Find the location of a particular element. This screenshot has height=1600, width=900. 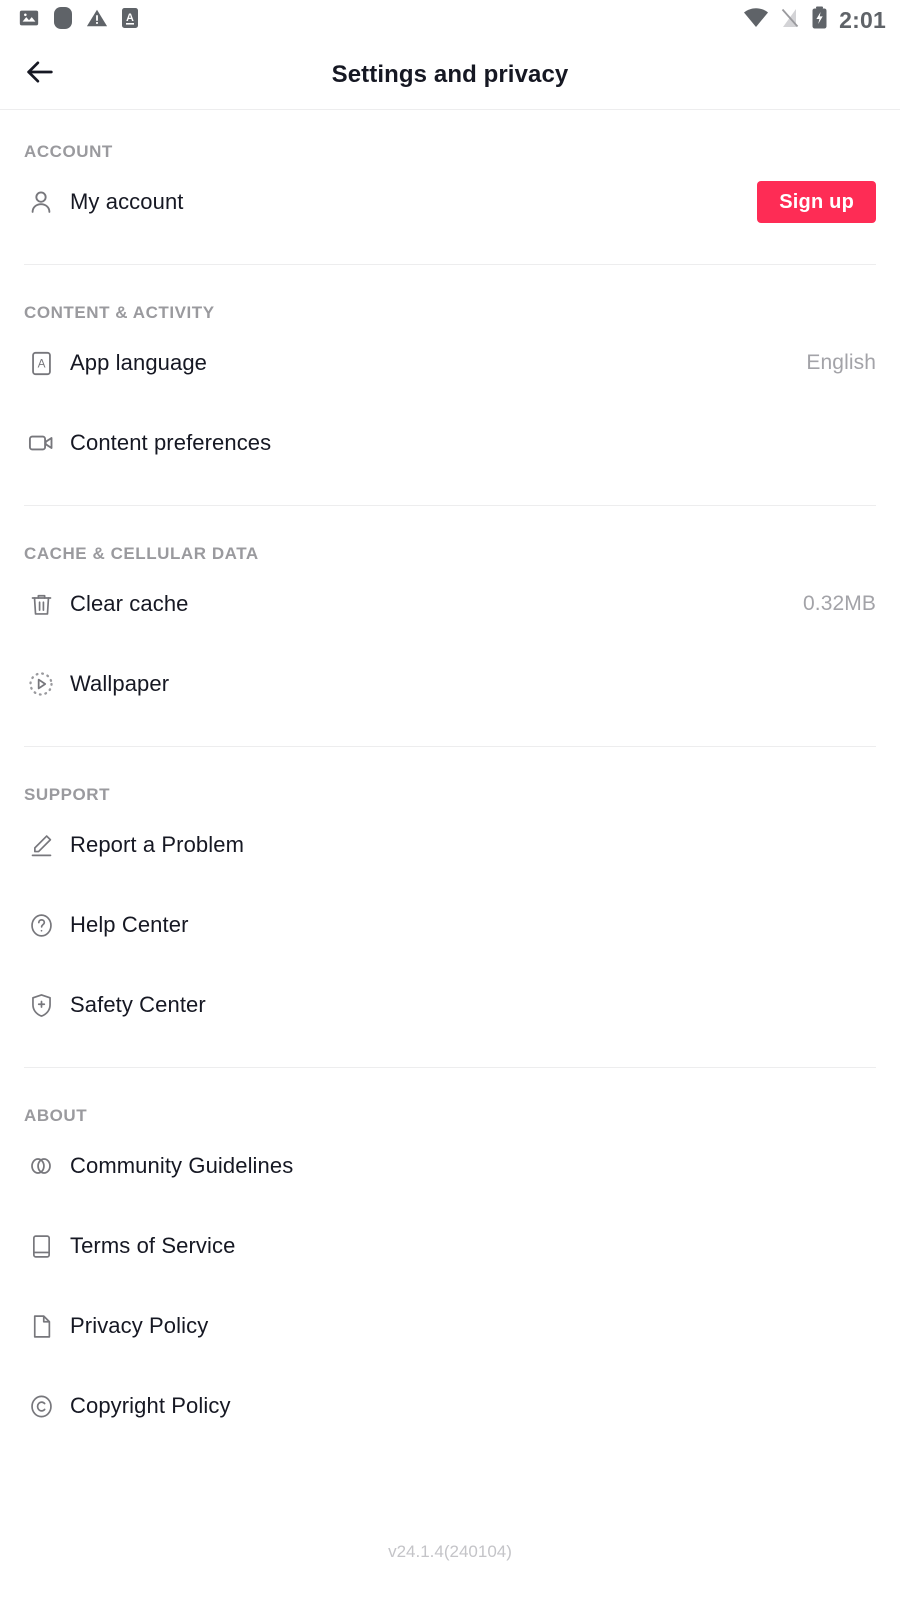

settings-row-copyright-policy: Copyright Policy is located at coordinates (450, 1406).